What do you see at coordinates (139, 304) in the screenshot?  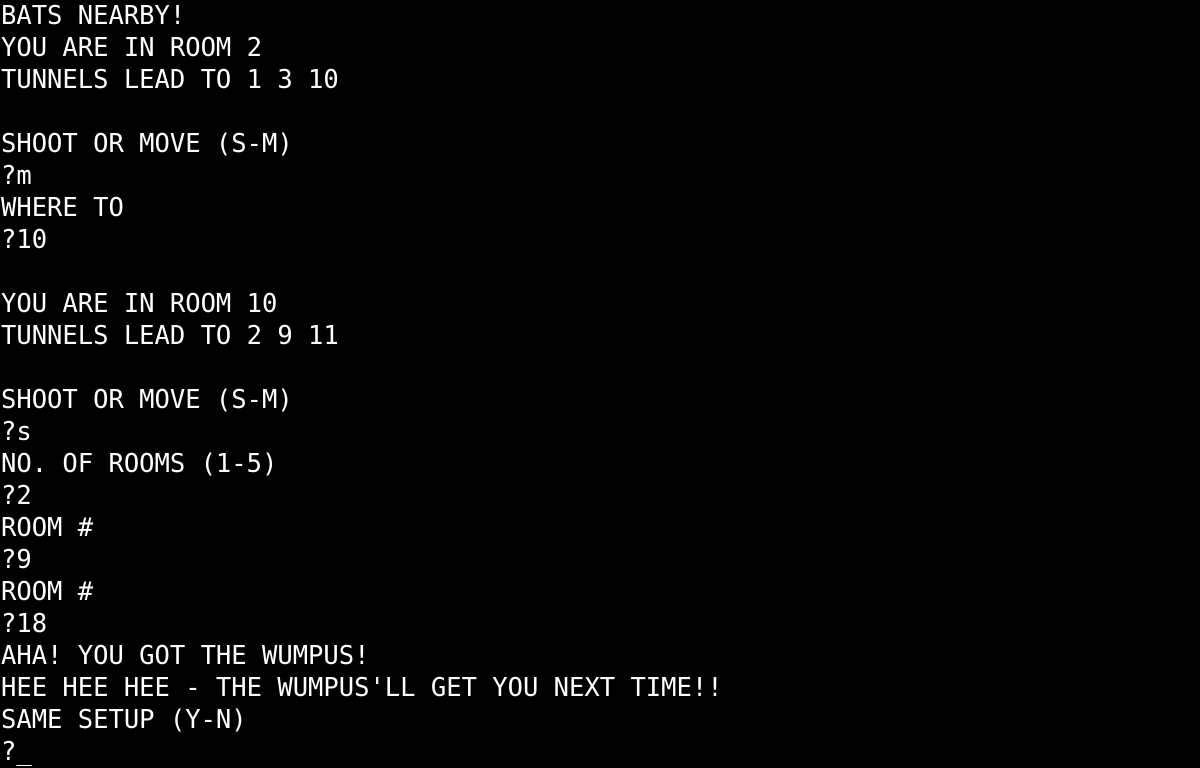 I see `terminal-line: YOU ARE IN ROOM 10` at bounding box center [139, 304].